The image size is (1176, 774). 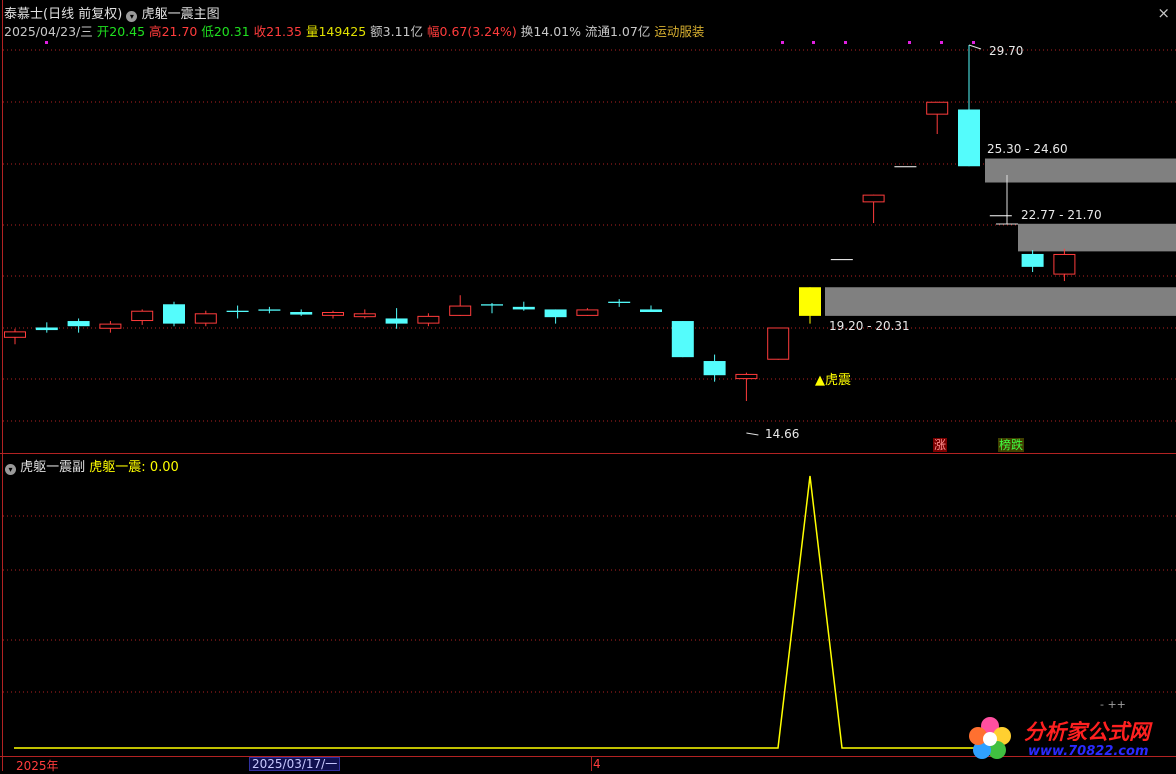 What do you see at coordinates (1061, 215) in the screenshot?
I see `zone-label-2: 22.77 - 21.70` at bounding box center [1061, 215].